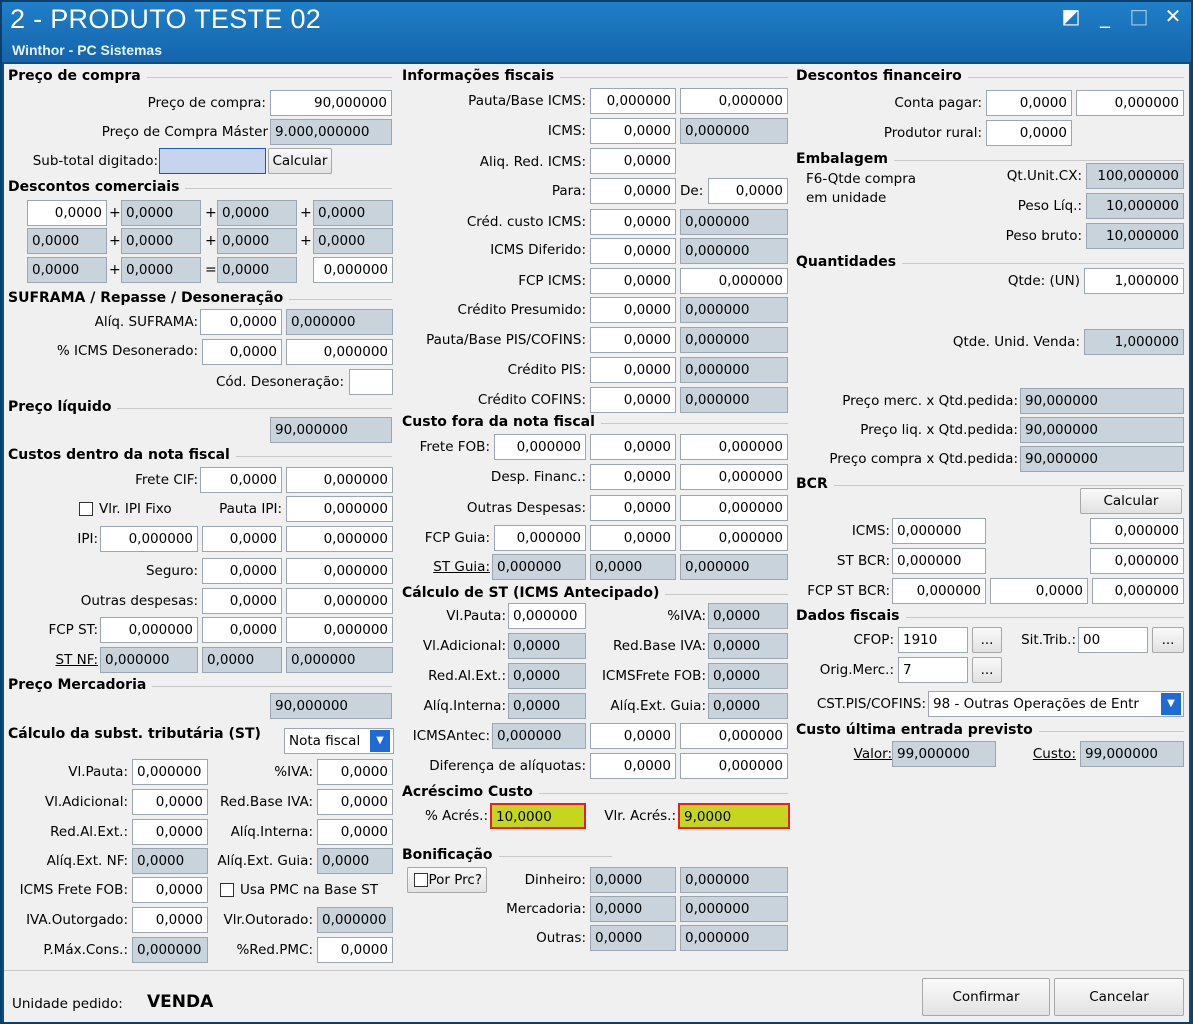  I want to click on pauta-ipi-input: 0,000000, so click(339, 509).